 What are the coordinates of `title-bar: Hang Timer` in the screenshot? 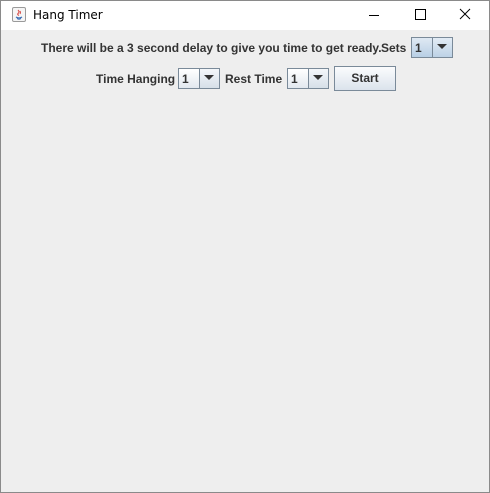 It's located at (245, 15).